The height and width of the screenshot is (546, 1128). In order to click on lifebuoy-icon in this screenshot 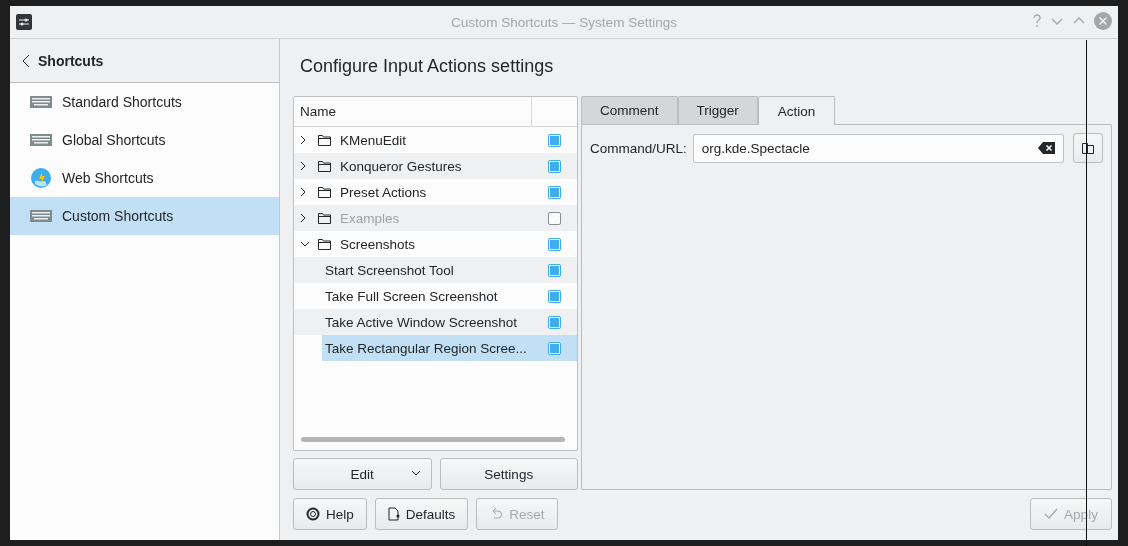, I will do `click(313, 514)`.